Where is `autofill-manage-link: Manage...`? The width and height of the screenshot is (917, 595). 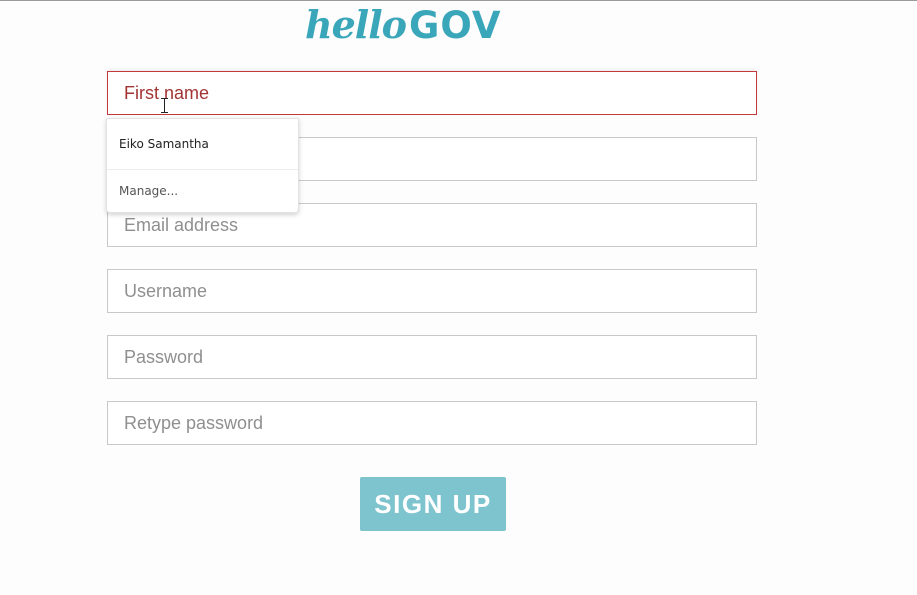 autofill-manage-link: Manage... is located at coordinates (202, 190).